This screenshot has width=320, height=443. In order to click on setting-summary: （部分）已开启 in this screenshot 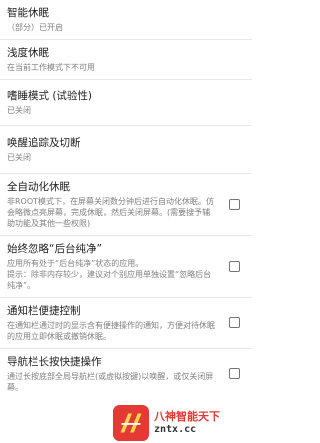, I will do `click(35, 27)`.